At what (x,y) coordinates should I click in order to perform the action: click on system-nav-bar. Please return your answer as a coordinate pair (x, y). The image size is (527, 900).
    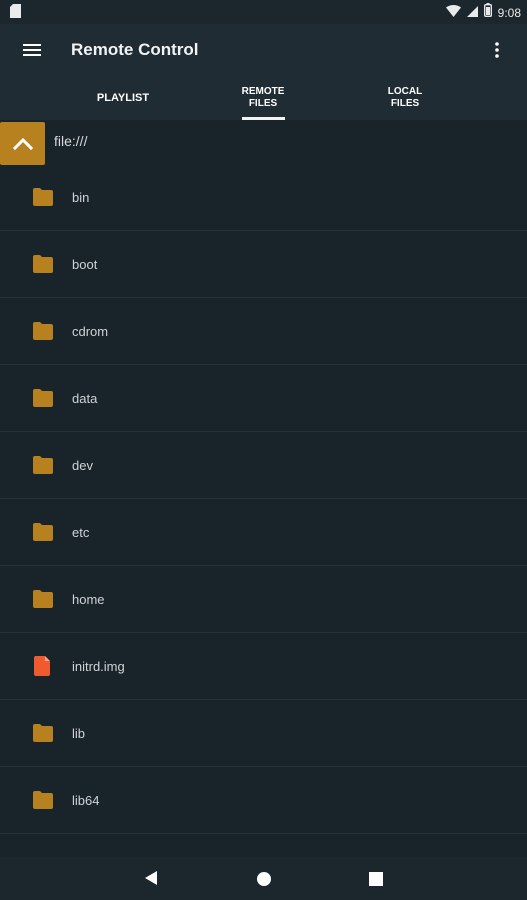
    Looking at the image, I should click on (263, 878).